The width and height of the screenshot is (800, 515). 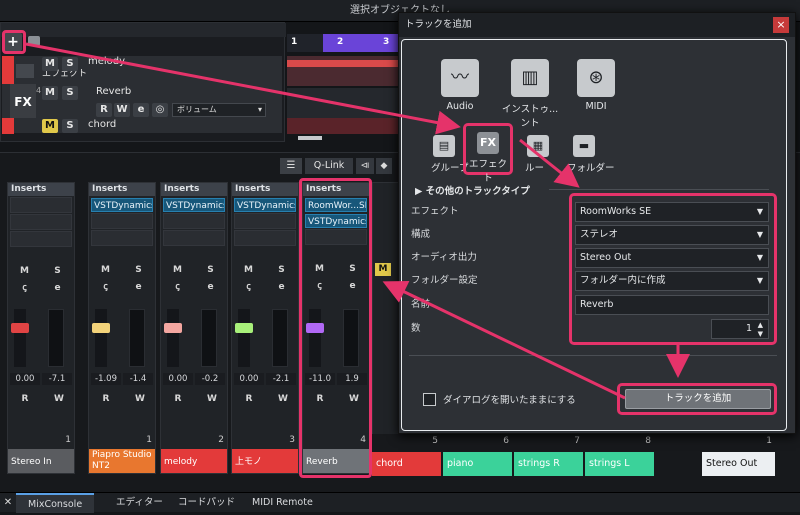 I want to click on track-row-chord: M S chord, so click(x=142, y=126).